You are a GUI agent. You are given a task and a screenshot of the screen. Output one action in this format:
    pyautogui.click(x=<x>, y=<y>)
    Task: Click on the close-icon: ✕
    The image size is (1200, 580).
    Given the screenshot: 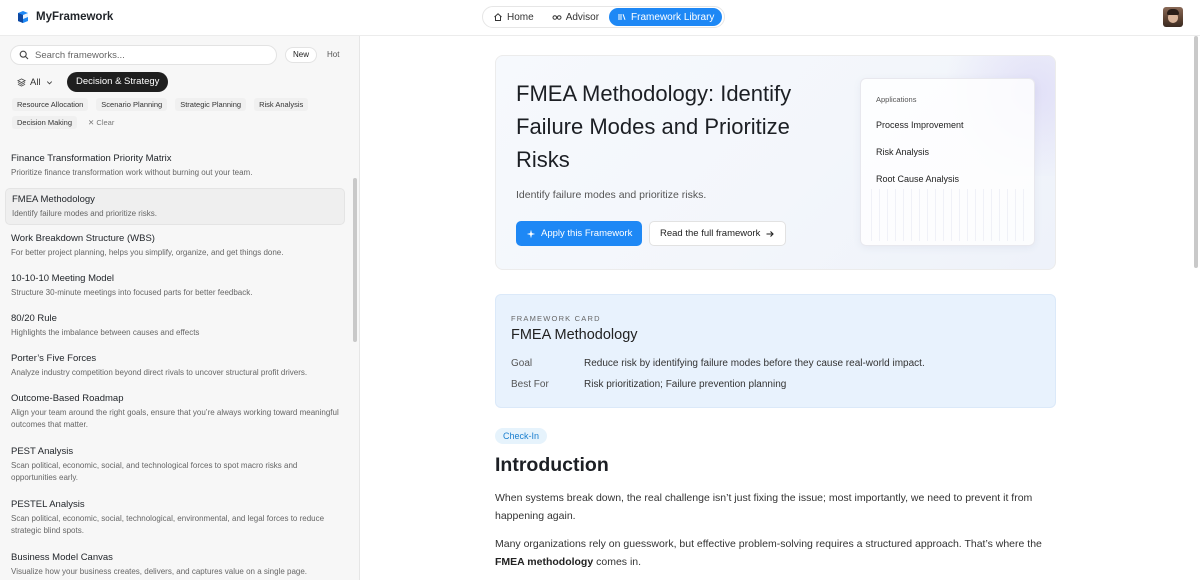 What is the action you would take?
    pyautogui.click(x=91, y=122)
    